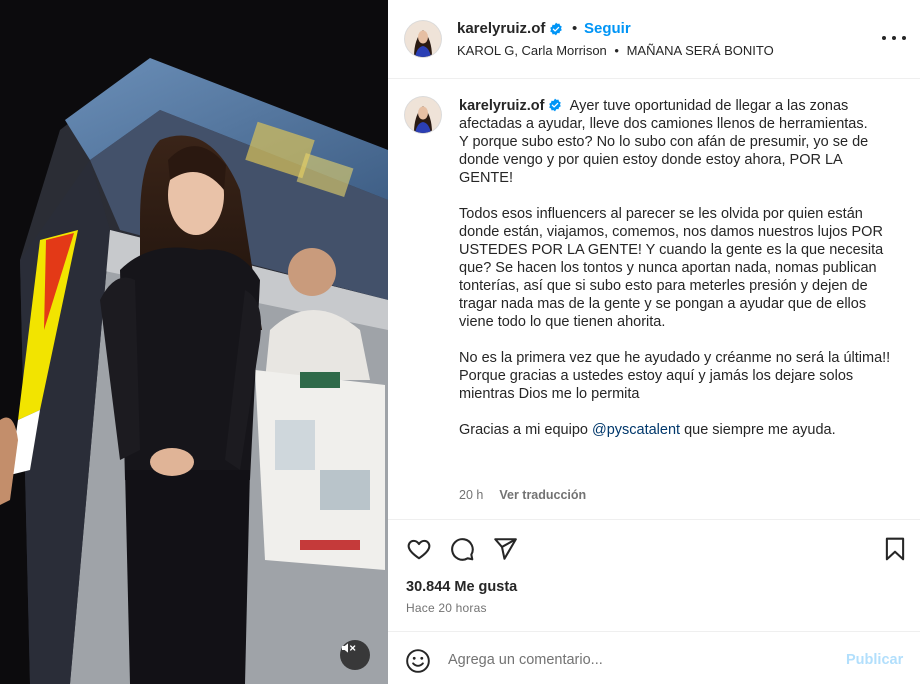 The width and height of the screenshot is (920, 684). What do you see at coordinates (355, 655) in the screenshot?
I see `mute-button` at bounding box center [355, 655].